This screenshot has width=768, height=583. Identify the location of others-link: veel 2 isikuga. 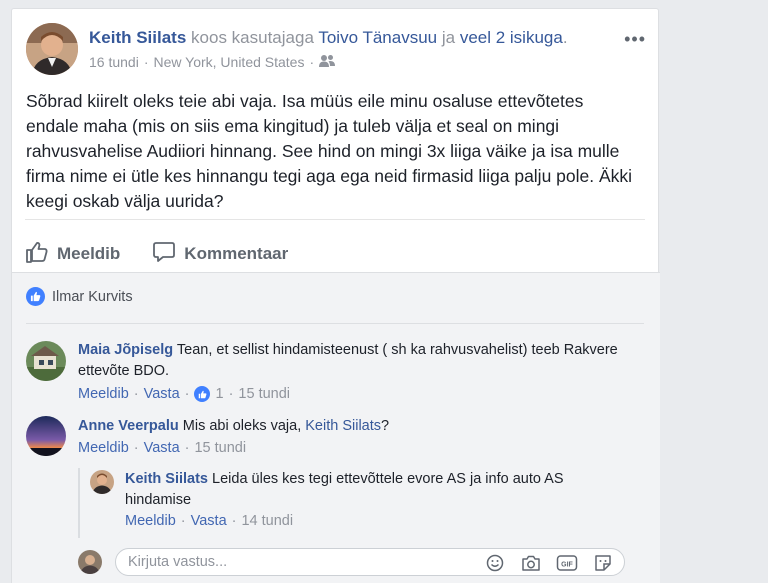
(511, 37).